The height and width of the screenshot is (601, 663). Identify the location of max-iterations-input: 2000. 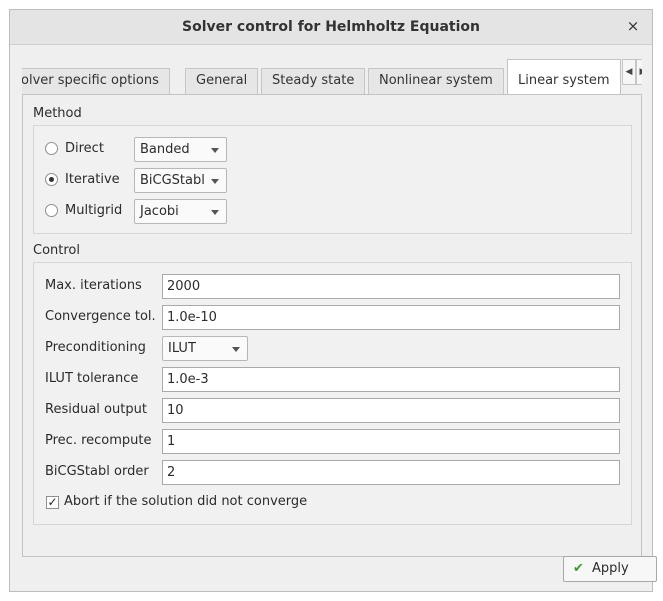
(391, 286).